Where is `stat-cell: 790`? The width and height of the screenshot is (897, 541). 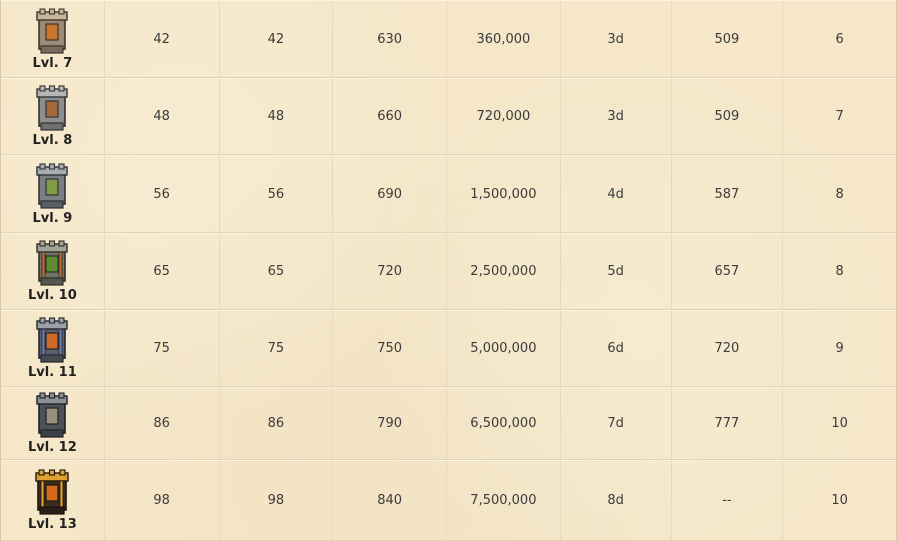 stat-cell: 790 is located at coordinates (390, 423).